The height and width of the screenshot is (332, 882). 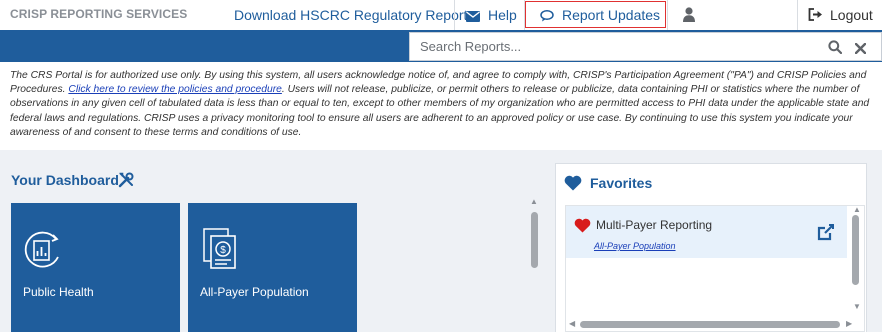 What do you see at coordinates (835, 49) in the screenshot?
I see `search-icon` at bounding box center [835, 49].